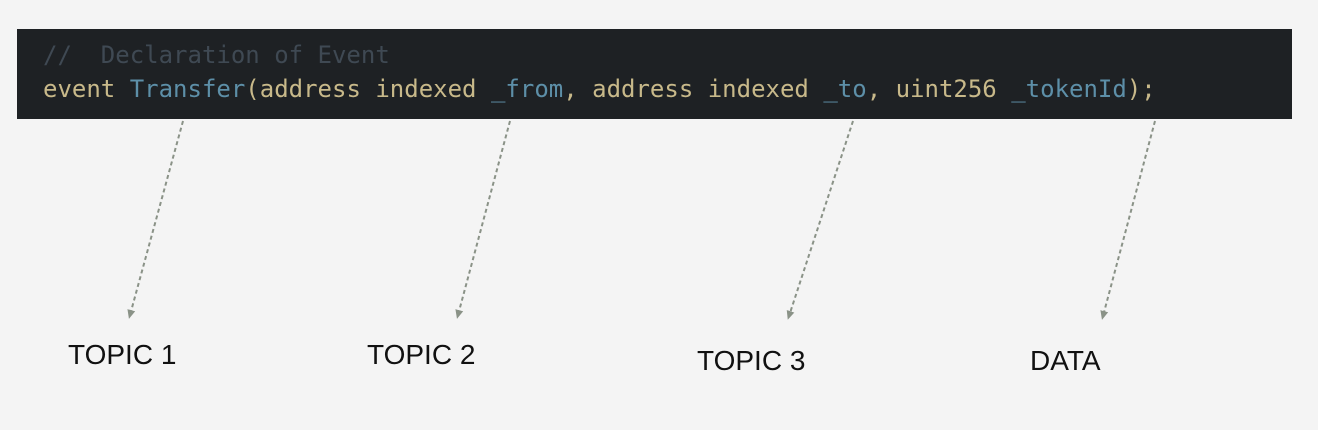 The width and height of the screenshot is (1318, 430). What do you see at coordinates (751, 360) in the screenshot?
I see `label-topic-3: TOPIC 3` at bounding box center [751, 360].